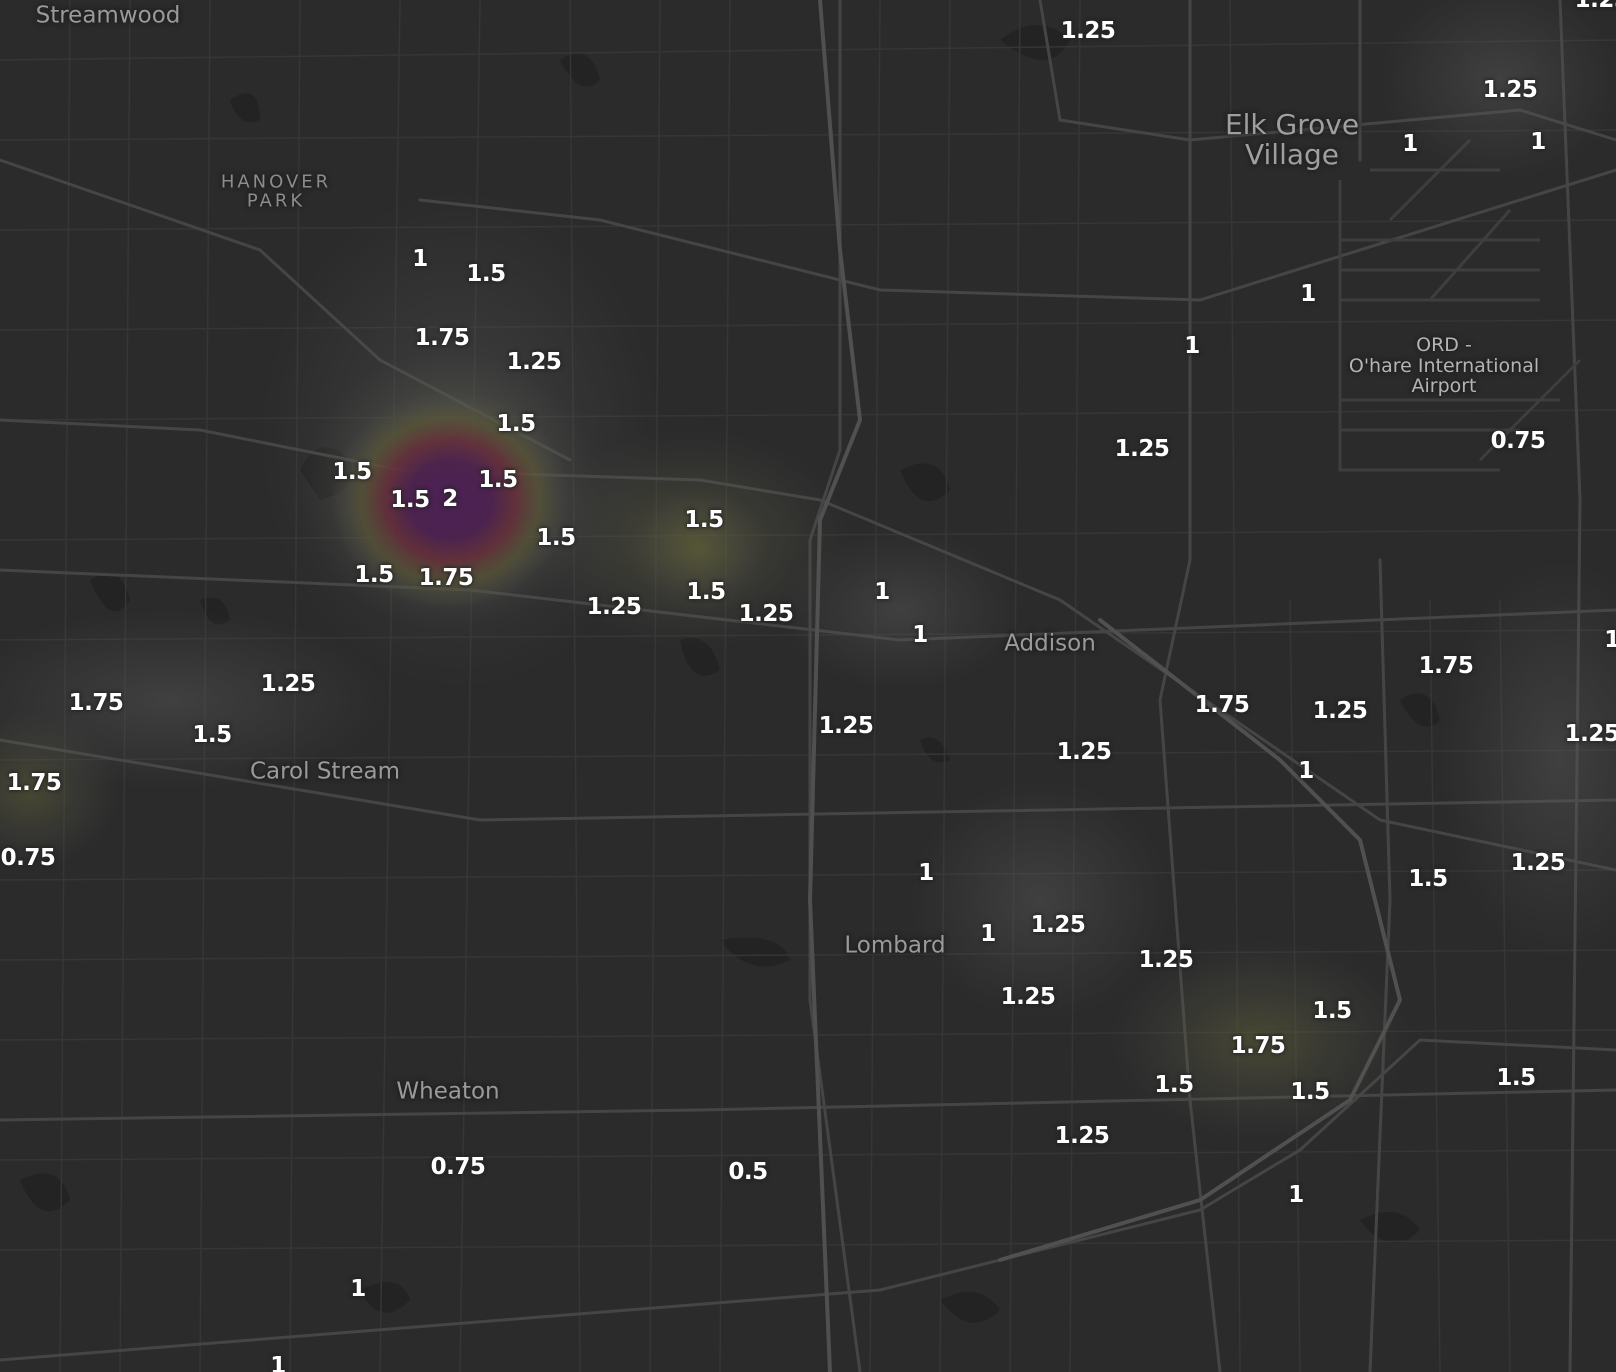 This screenshot has width=1616, height=1372. Describe the element at coordinates (325, 771) in the screenshot. I see `place-label-carol-stream: Carol Stream` at that location.